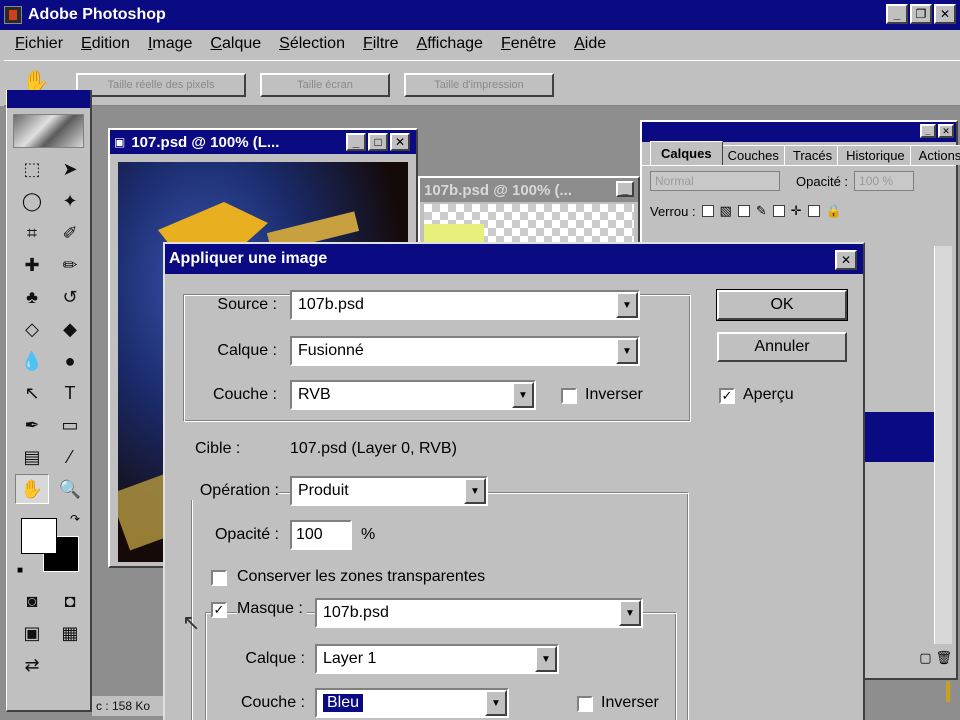 The image size is (960, 720). Describe the element at coordinates (884, 181) in the screenshot. I see `opacity-field: 100 %` at that location.